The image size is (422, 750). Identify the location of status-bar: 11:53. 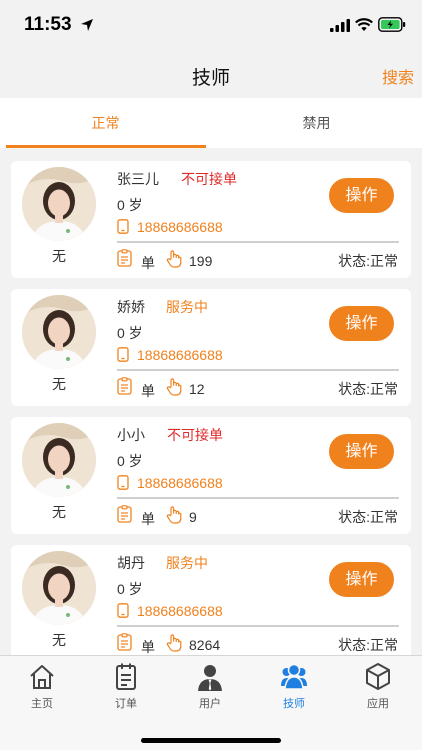
(211, 25).